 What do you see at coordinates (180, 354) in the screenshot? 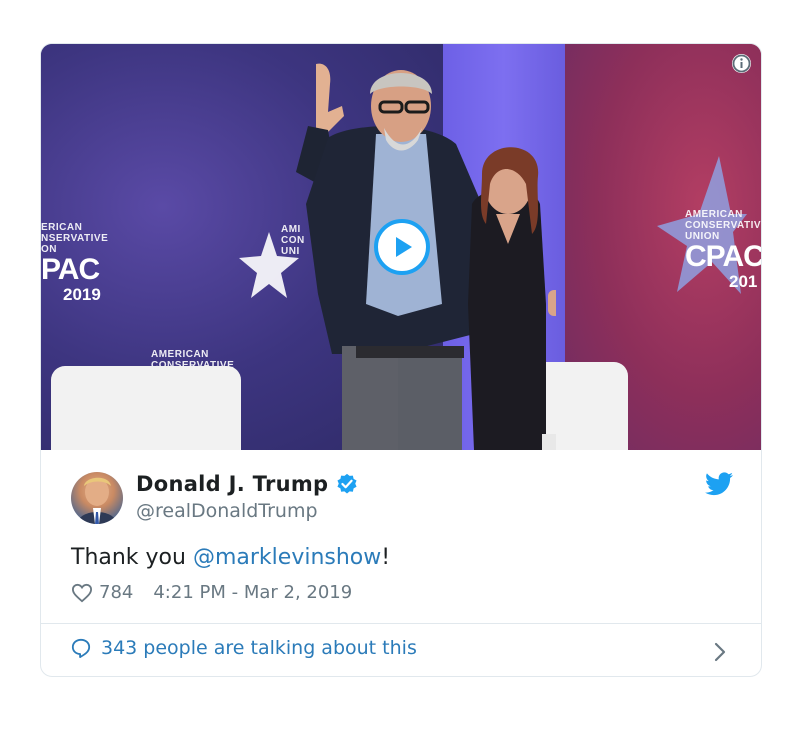
I see `cpac-lower-line1: AMERICAN` at bounding box center [180, 354].